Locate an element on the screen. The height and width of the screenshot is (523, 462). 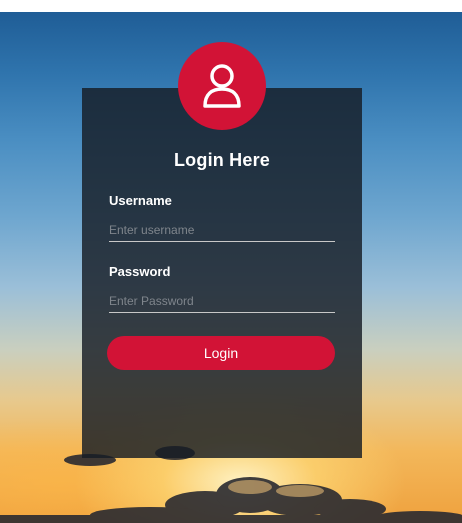
user-icon is located at coordinates (222, 86).